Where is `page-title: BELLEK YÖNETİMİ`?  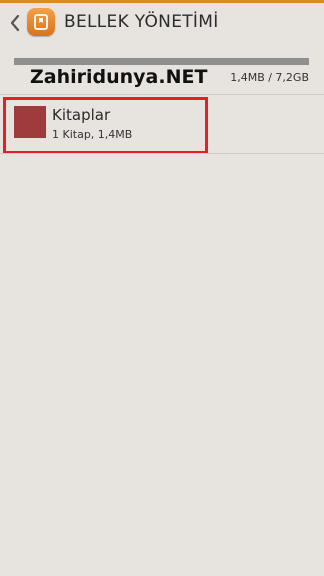
page-title: BELLEK YÖNETİMİ is located at coordinates (141, 22).